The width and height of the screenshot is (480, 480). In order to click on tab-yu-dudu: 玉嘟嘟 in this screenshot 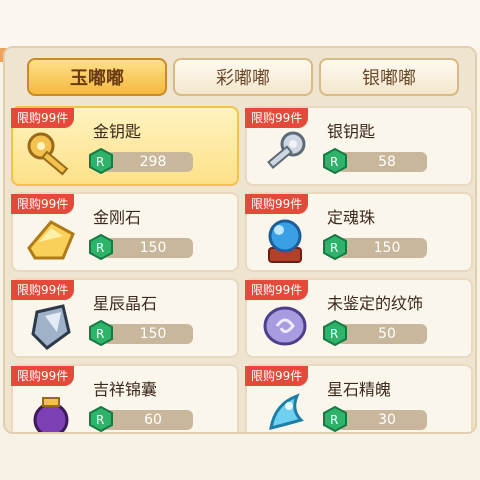, I will do `click(97, 77)`.